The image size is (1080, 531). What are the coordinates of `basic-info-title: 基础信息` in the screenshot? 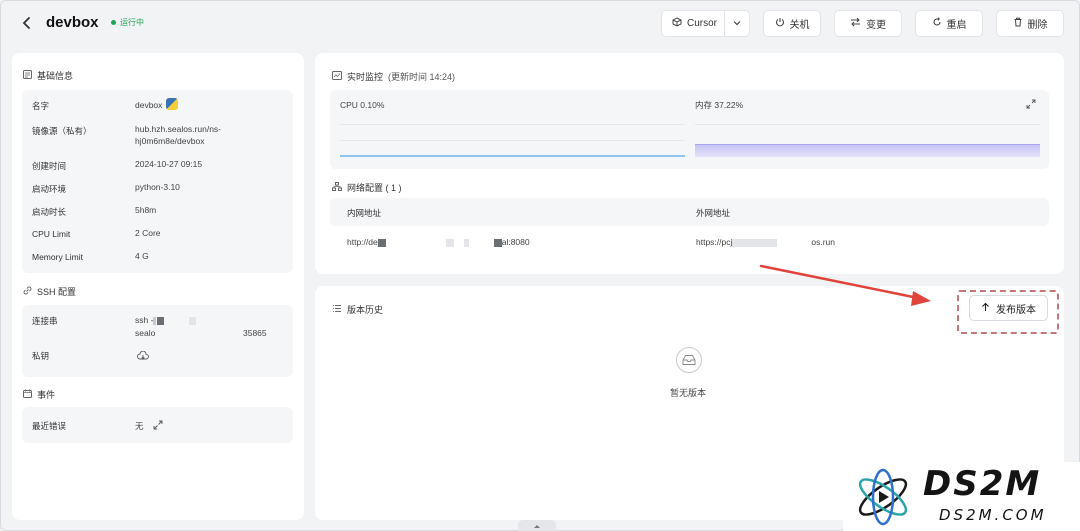 It's located at (48, 75).